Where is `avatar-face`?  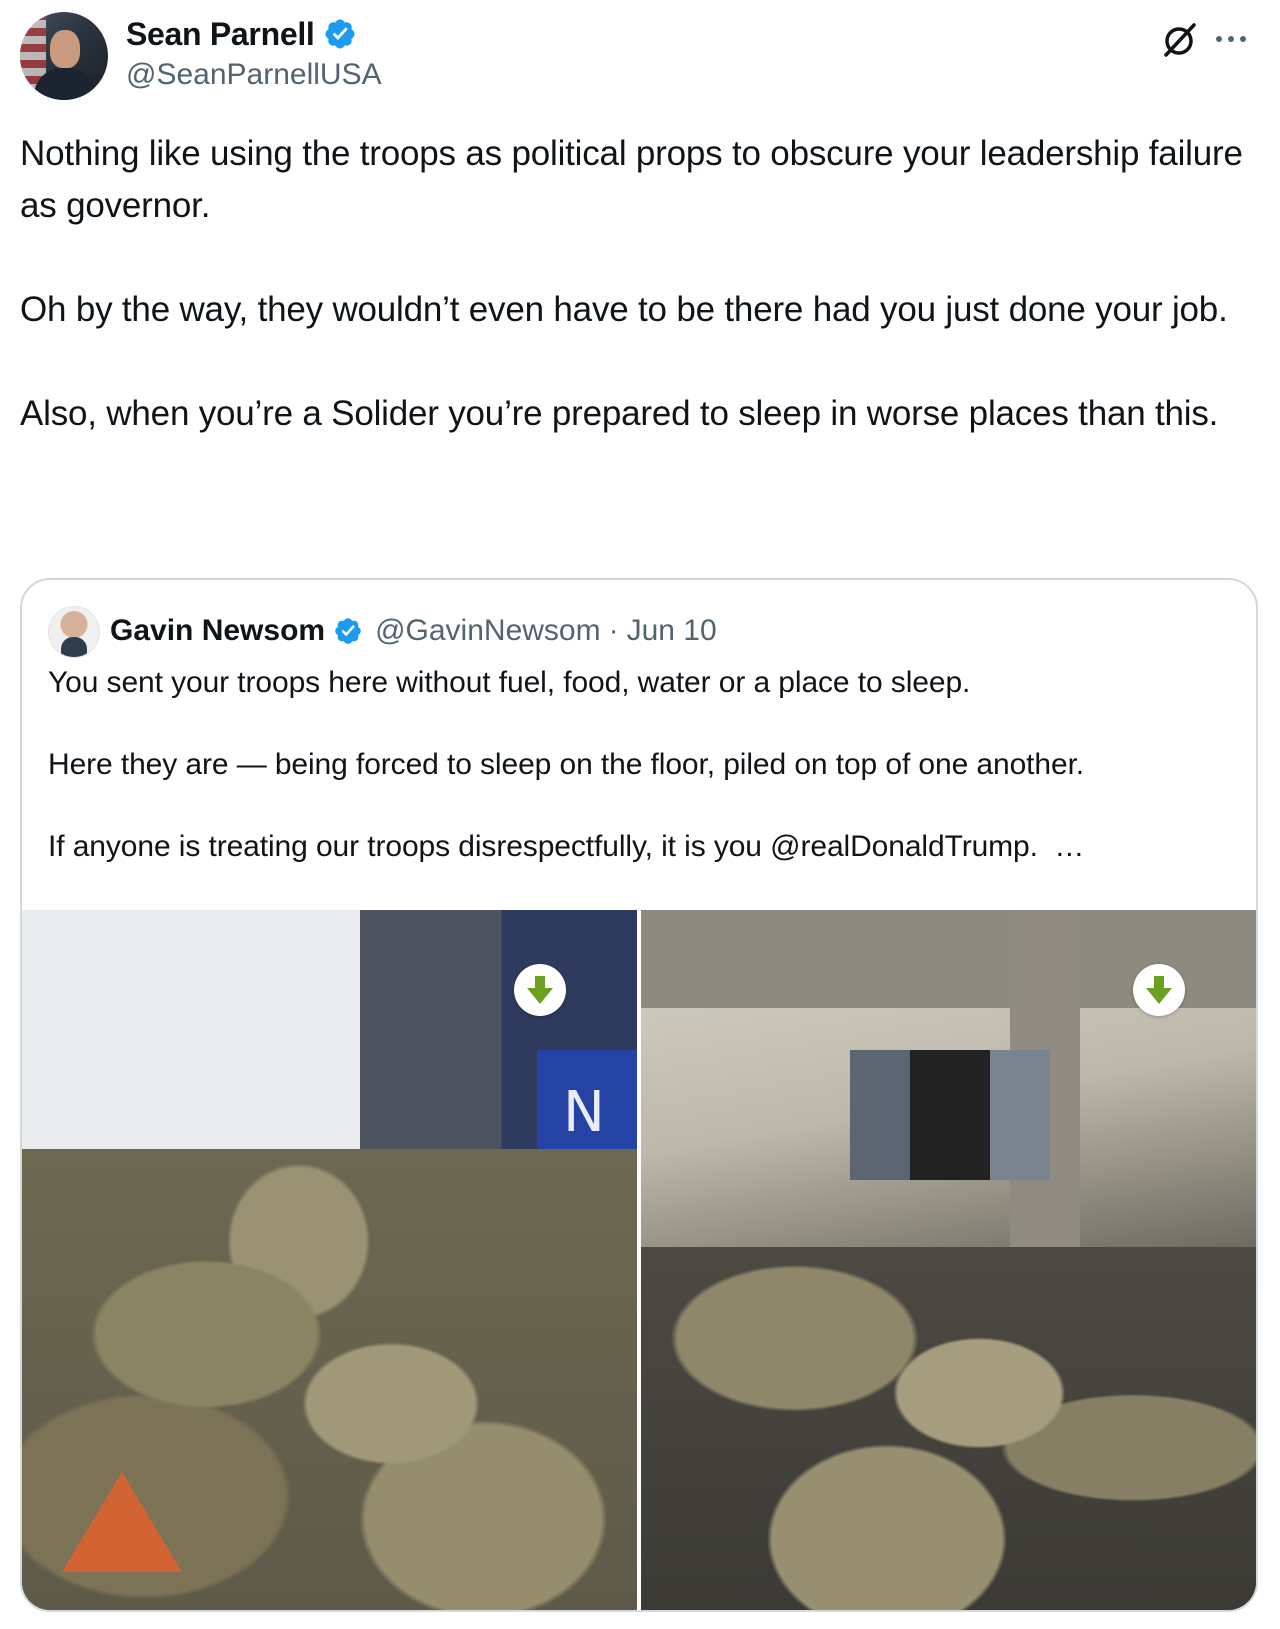 avatar-face is located at coordinates (65, 49).